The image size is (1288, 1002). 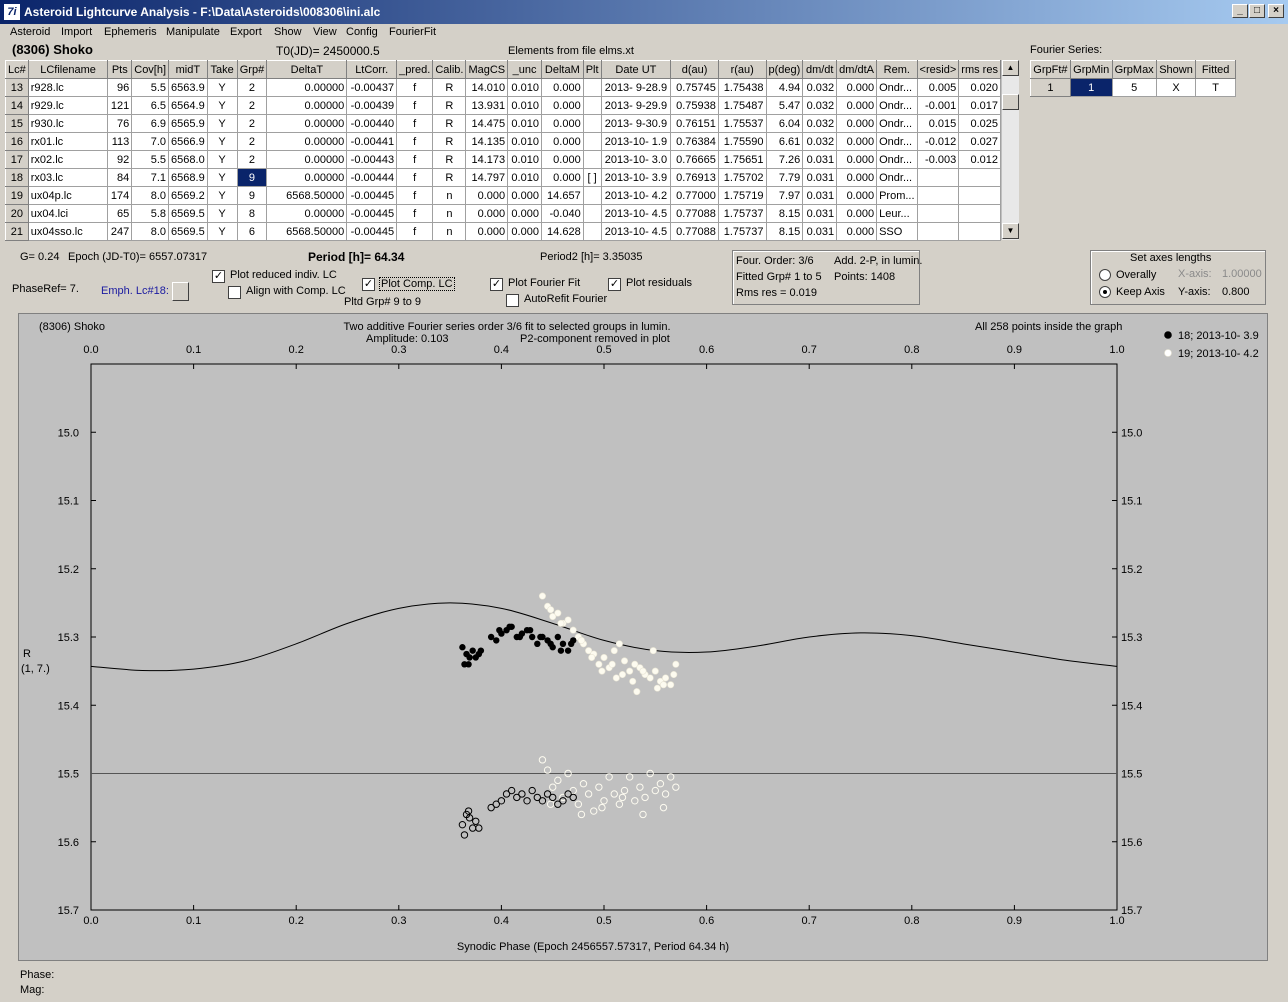 What do you see at coordinates (1215, 87) in the screenshot?
I see `table-cell: T` at bounding box center [1215, 87].